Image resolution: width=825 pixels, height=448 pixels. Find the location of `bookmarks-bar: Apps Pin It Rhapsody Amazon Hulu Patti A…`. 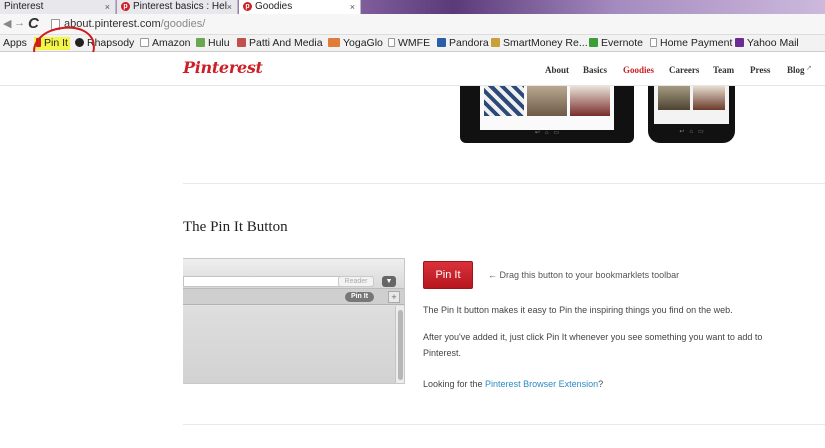

bookmarks-bar: Apps Pin It Rhapsody Amazon Hulu Patti A… is located at coordinates (412, 43).